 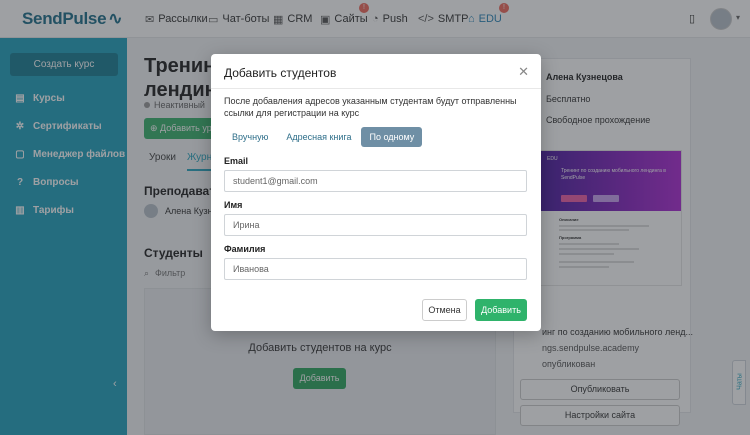 What do you see at coordinates (318, 137) in the screenshot?
I see `tab-address-book: Адресная книга` at bounding box center [318, 137].